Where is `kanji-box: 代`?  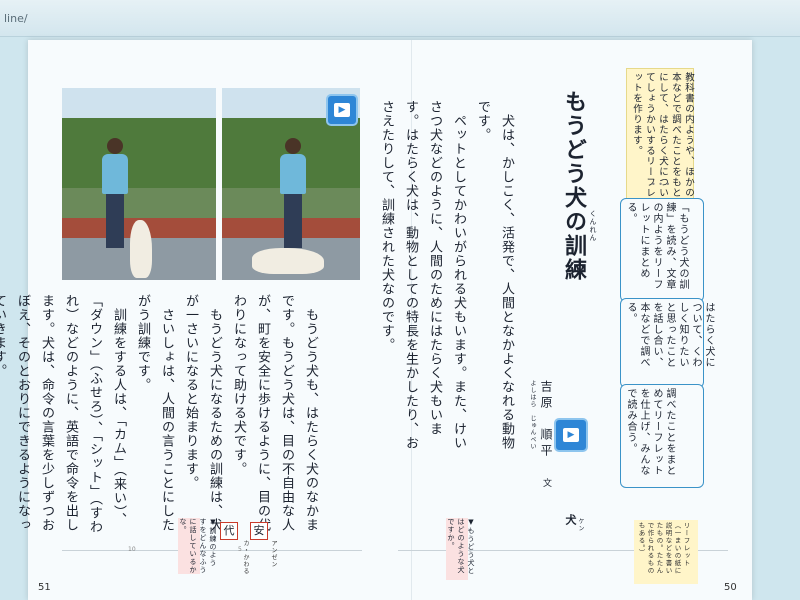
kanji-box: 代 is located at coordinates (229, 531).